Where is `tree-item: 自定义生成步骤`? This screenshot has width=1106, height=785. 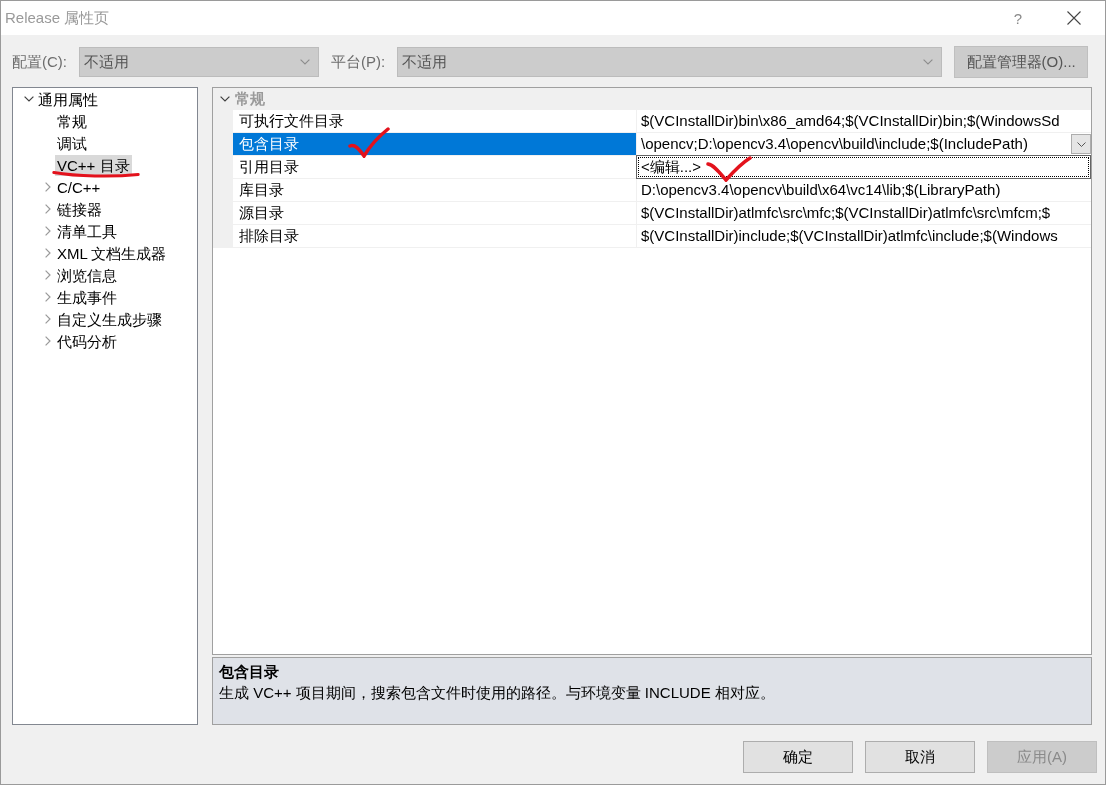 tree-item: 自定义生成步骤 is located at coordinates (109, 319).